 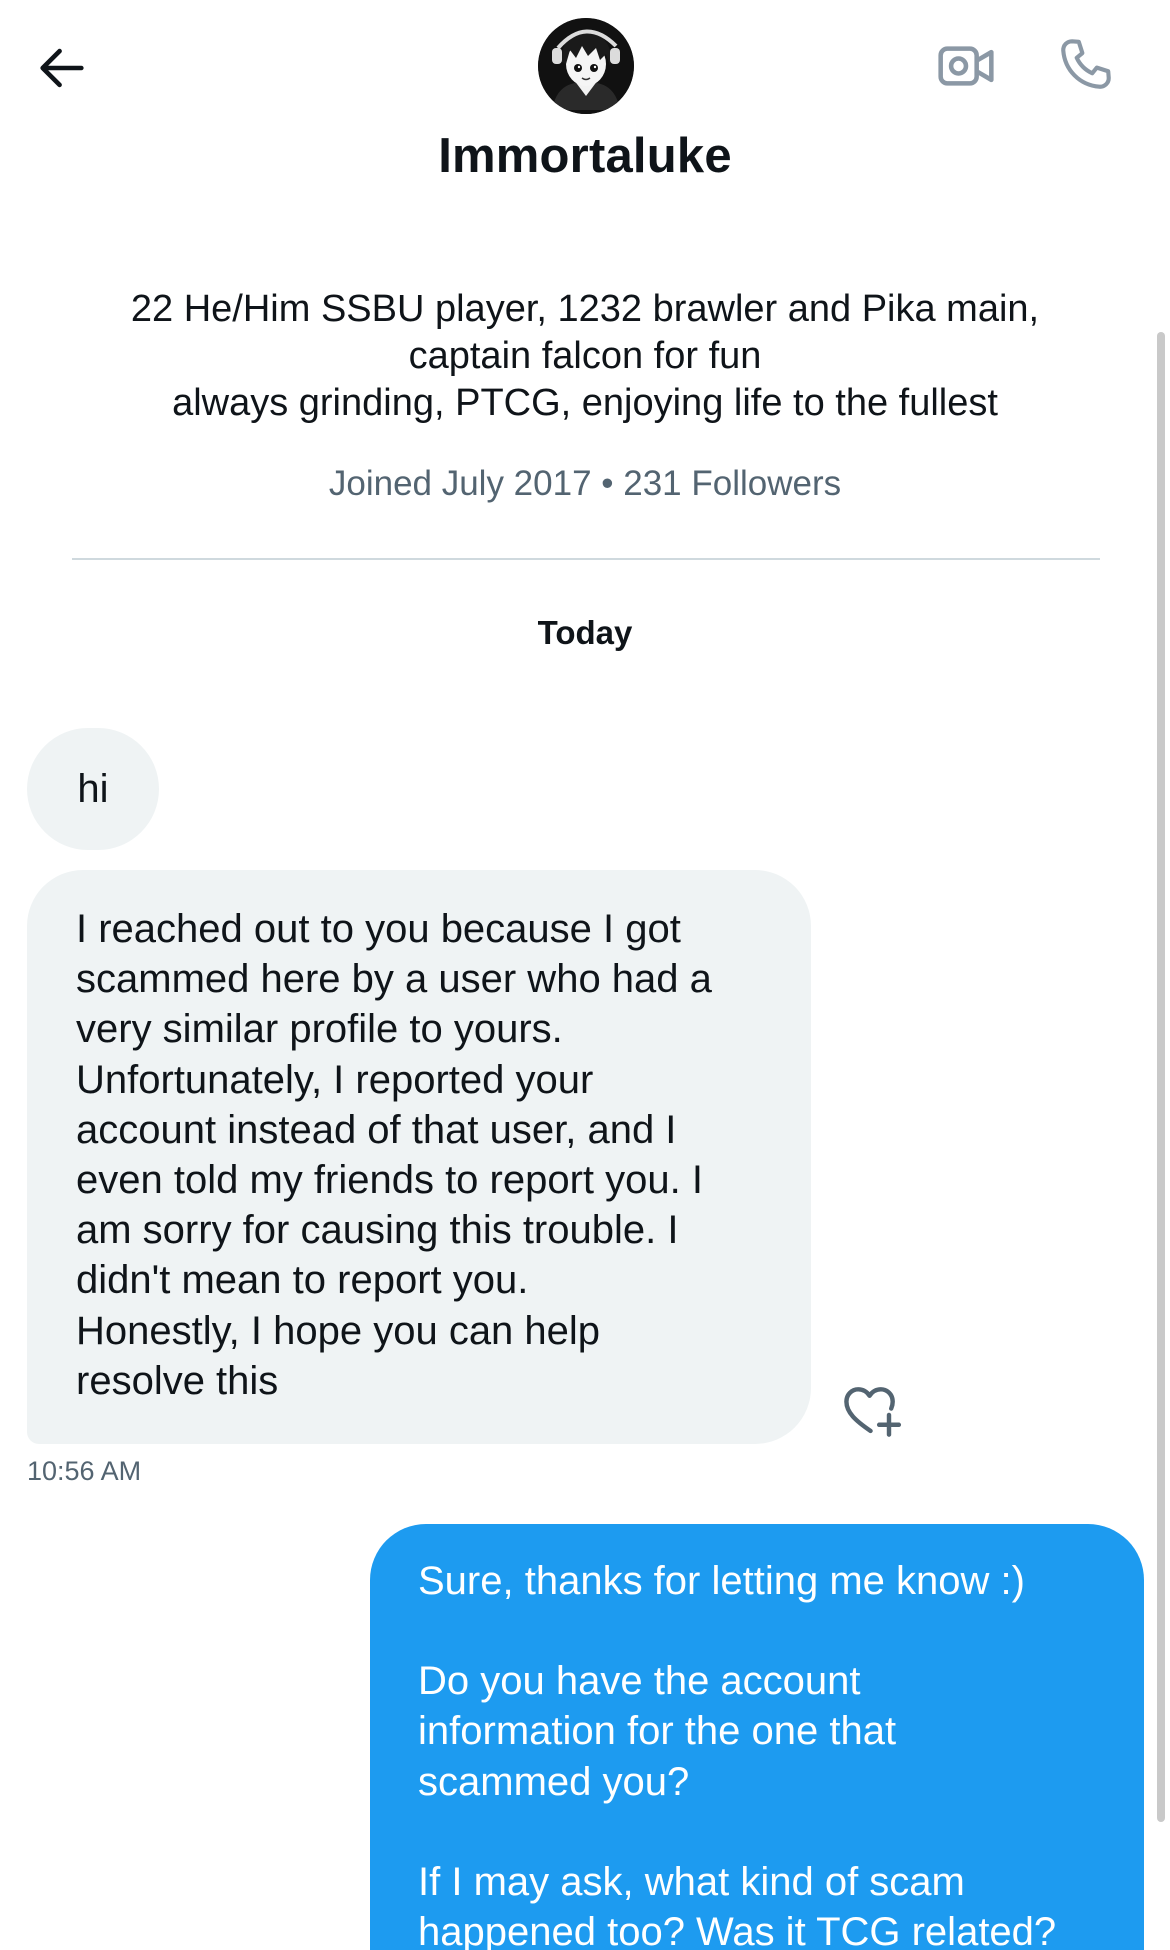 I want to click on day-separator: Today, so click(x=585, y=632).